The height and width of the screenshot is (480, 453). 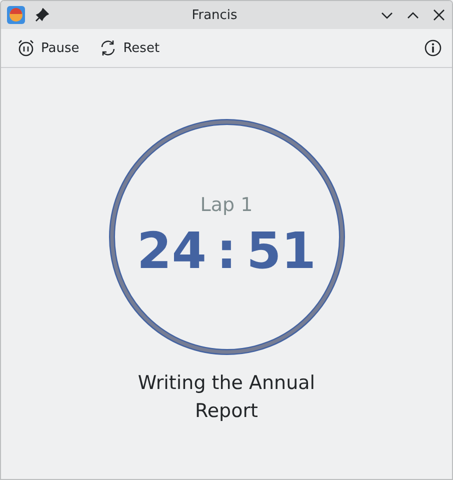 What do you see at coordinates (26, 48) in the screenshot?
I see `alarm-pause-icon` at bounding box center [26, 48].